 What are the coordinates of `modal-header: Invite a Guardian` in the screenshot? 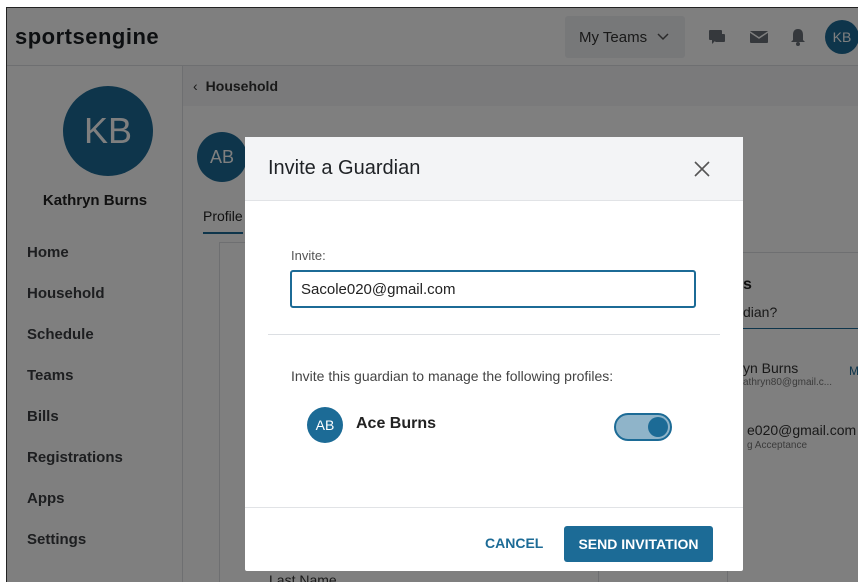 It's located at (494, 169).